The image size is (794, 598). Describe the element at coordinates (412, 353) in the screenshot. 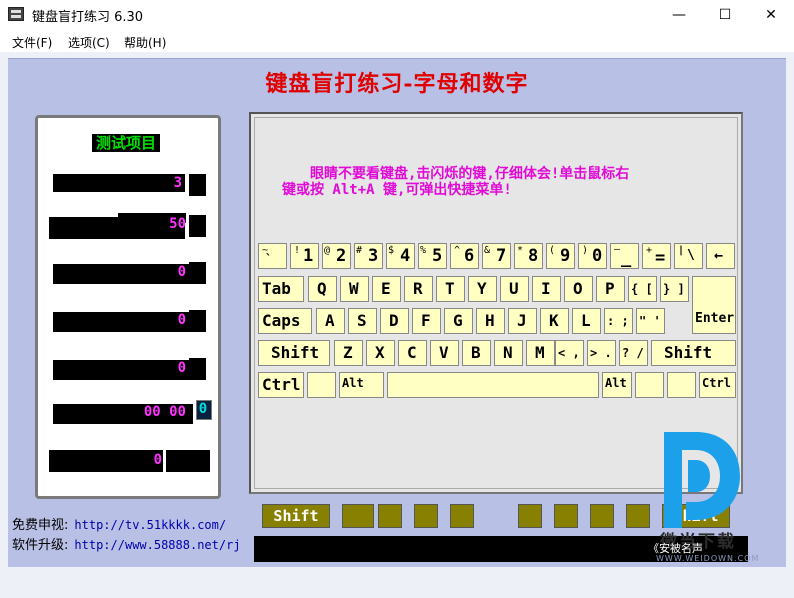

I see `key-c: C` at that location.